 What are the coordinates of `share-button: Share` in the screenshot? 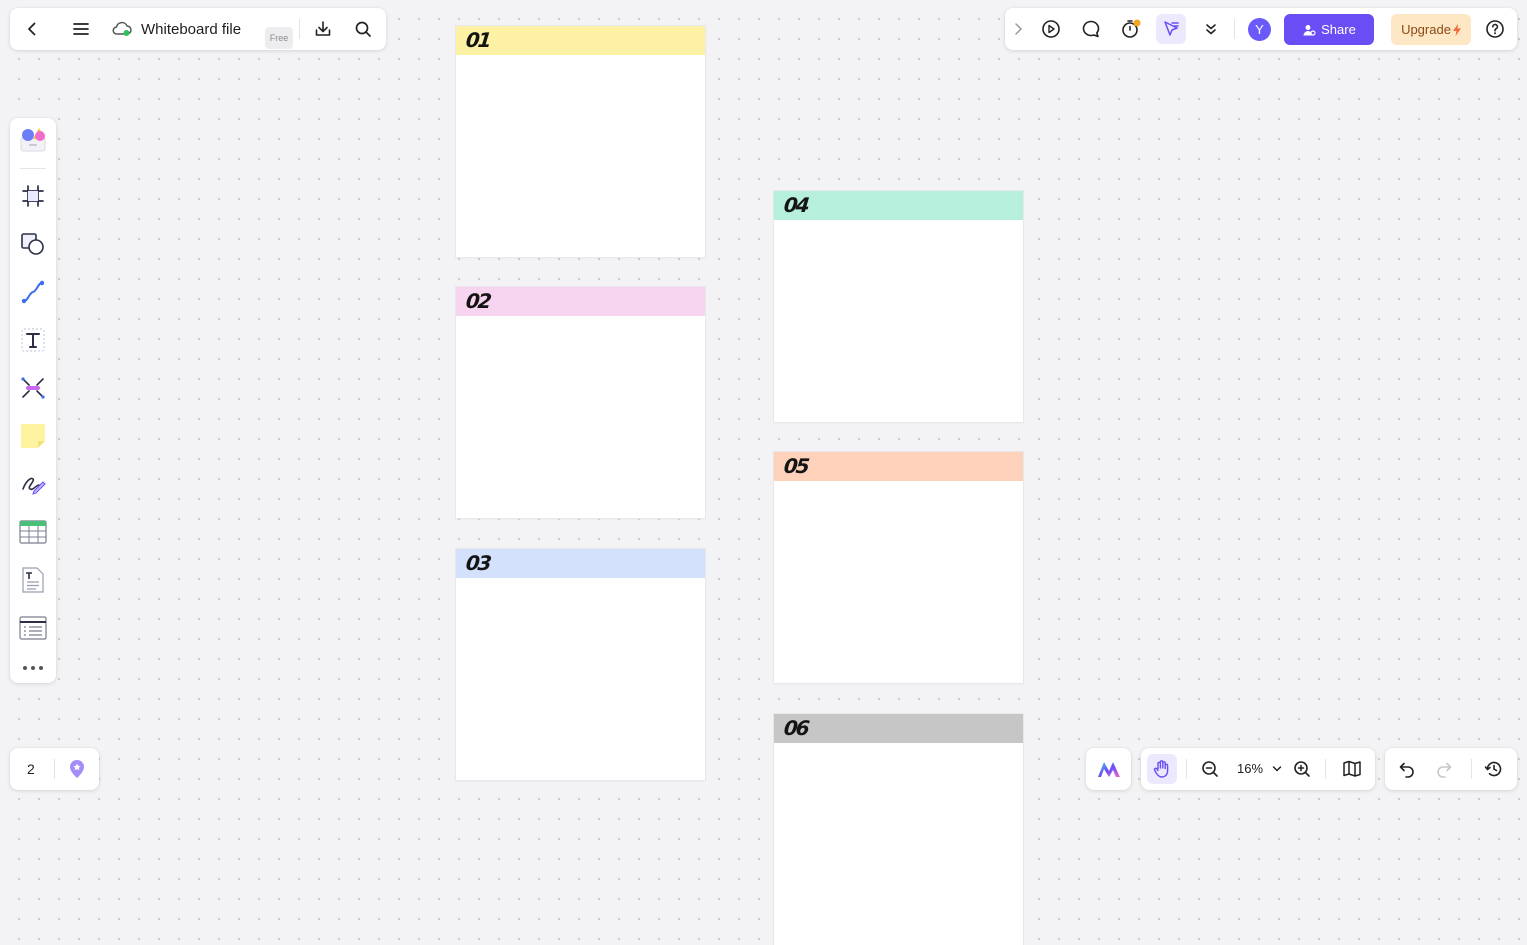 It's located at (1329, 29).